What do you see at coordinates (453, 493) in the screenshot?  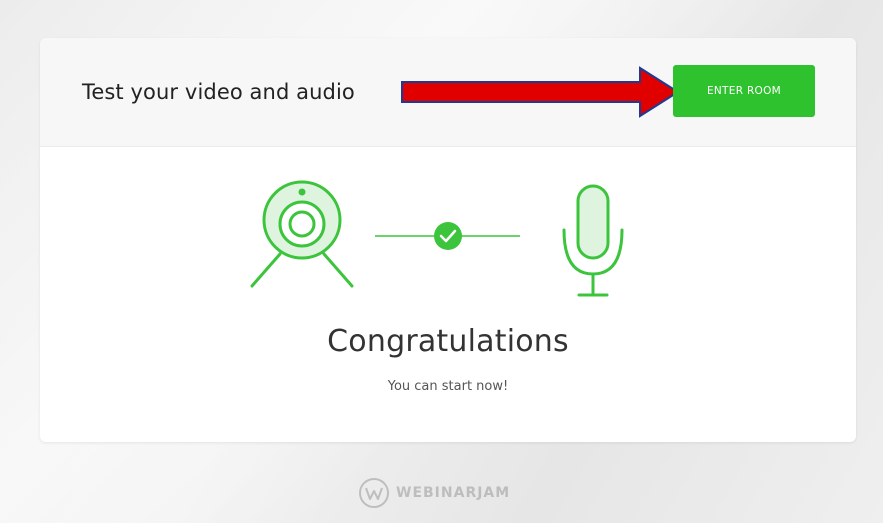 I see `footer-brand-name: WEBINARJAM` at bounding box center [453, 493].